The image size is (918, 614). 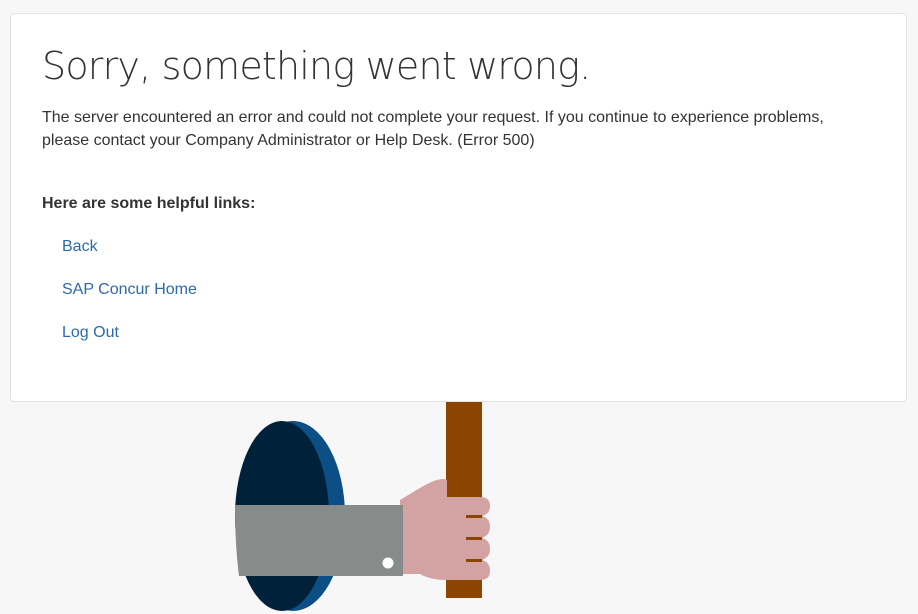 I want to click on log-out-link: Log Out, so click(x=90, y=333).